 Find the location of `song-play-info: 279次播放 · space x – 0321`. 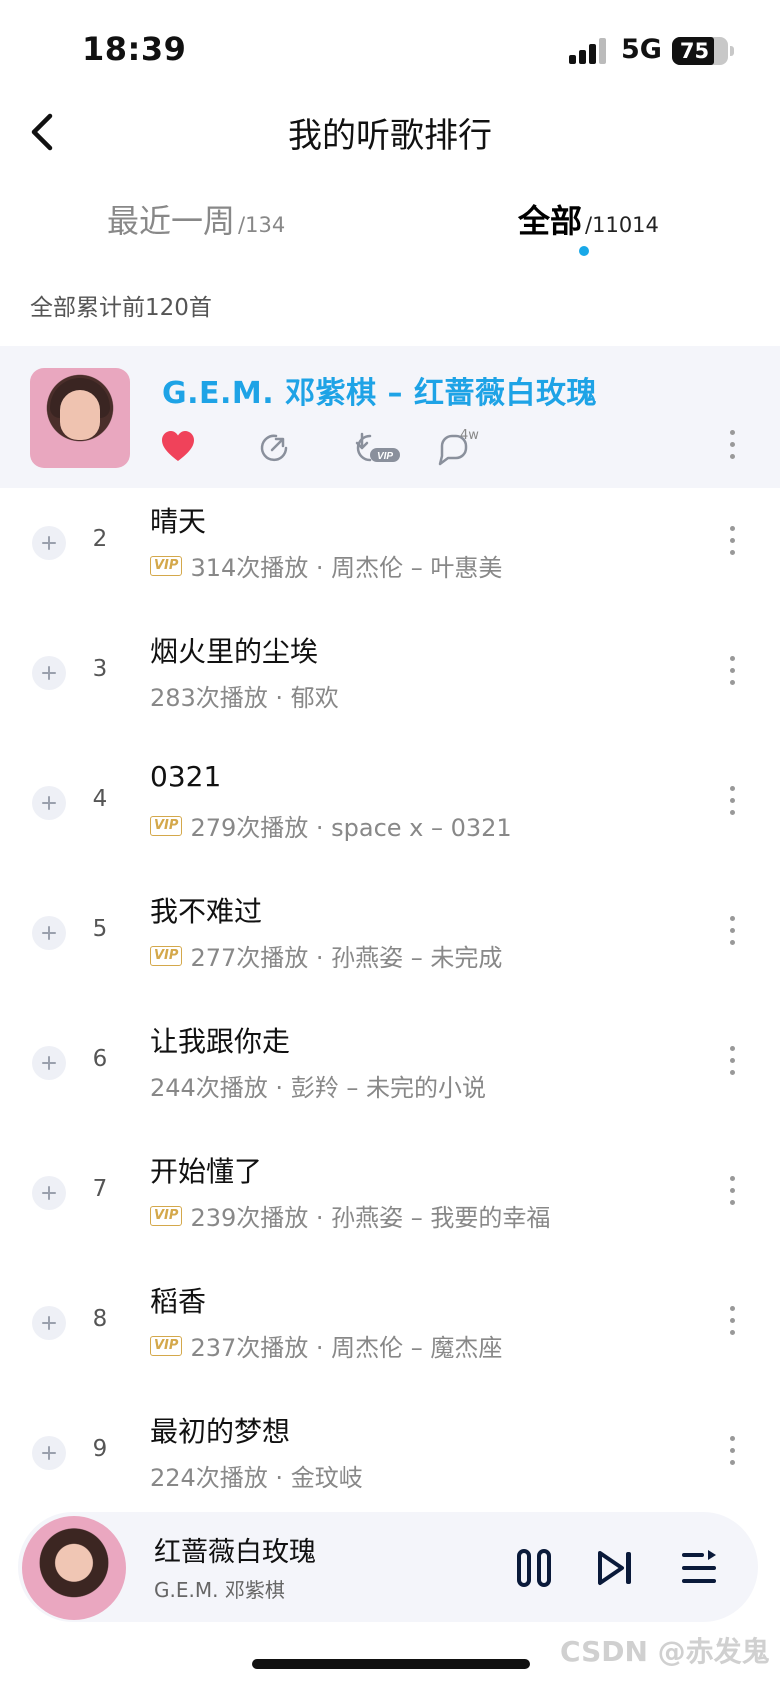

song-play-info: 279次播放 · space x – 0321 is located at coordinates (351, 828).